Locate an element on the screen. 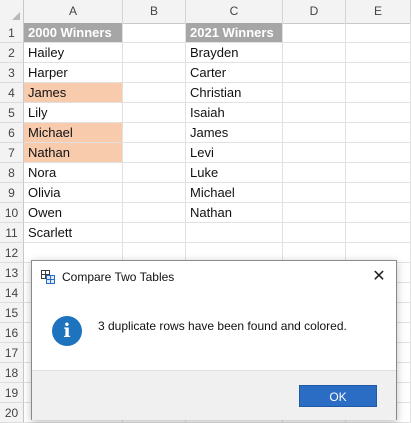 The image size is (411, 423). cell-e2 is located at coordinates (378, 53).